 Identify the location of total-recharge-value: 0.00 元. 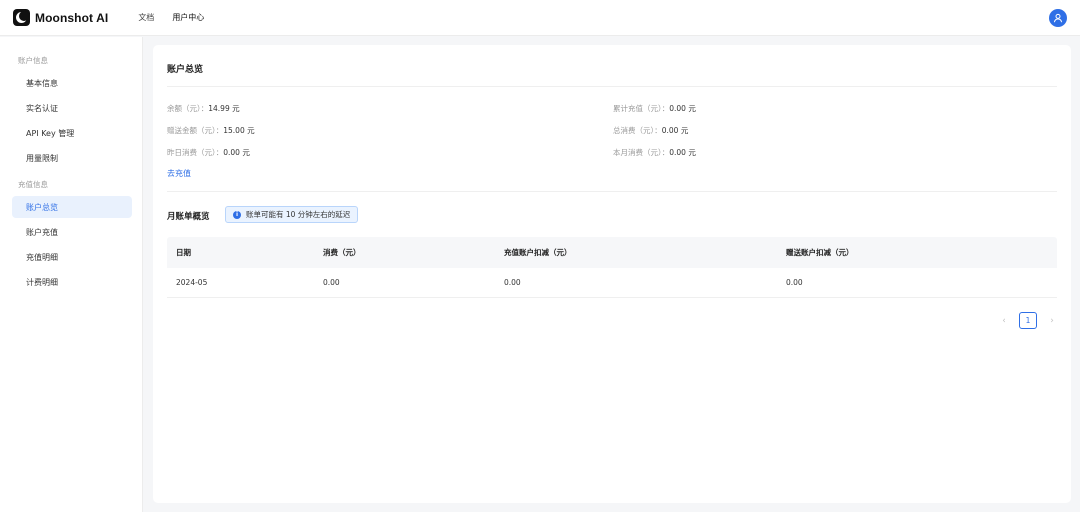
(682, 108).